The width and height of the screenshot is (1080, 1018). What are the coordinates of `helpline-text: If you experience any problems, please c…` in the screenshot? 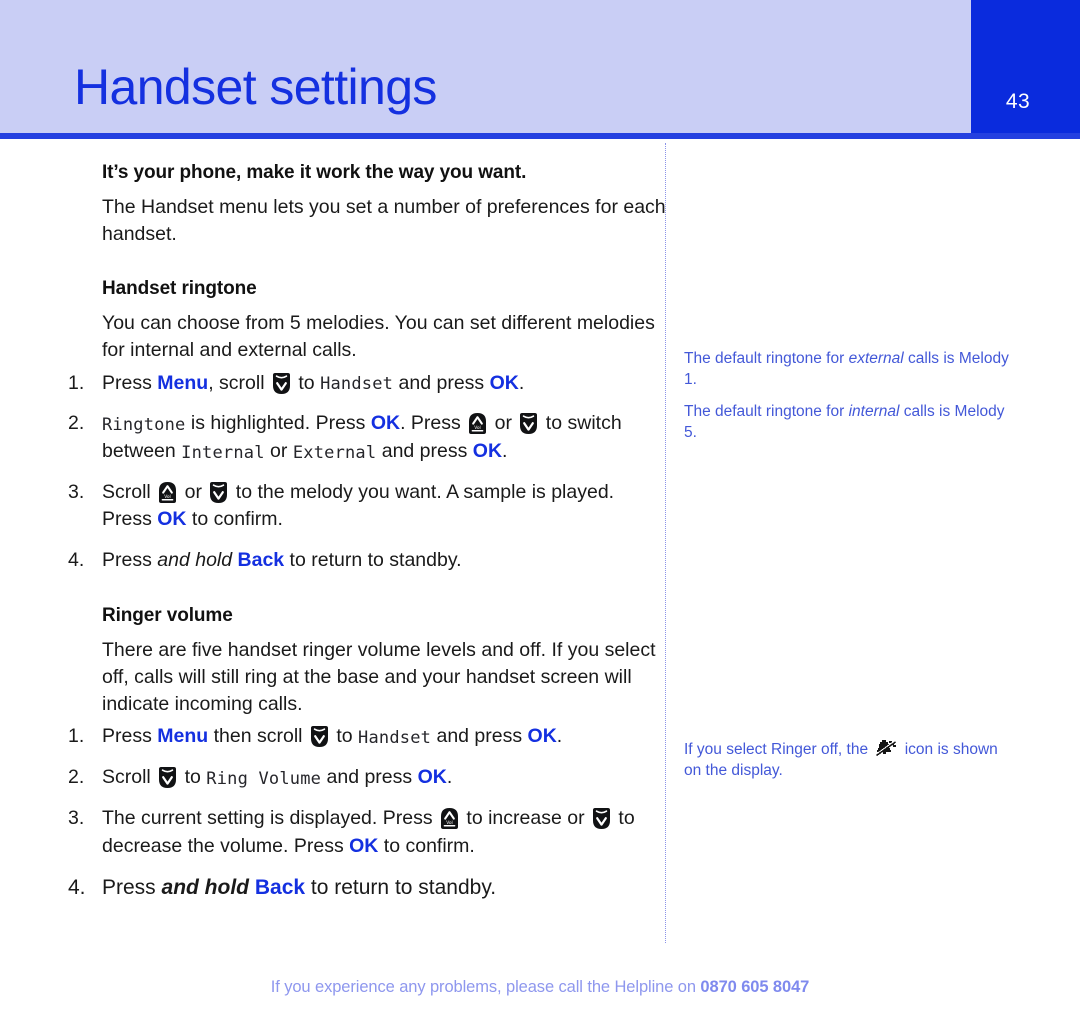 It's located at (485, 987).